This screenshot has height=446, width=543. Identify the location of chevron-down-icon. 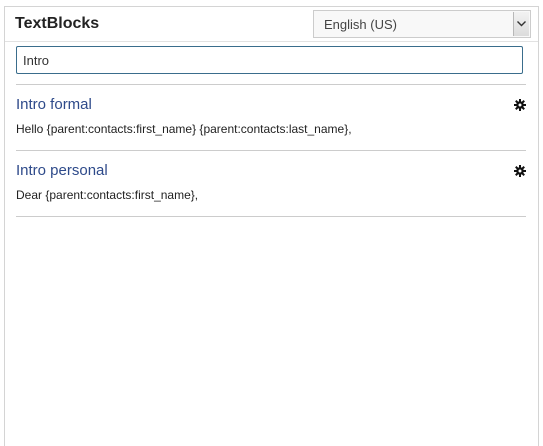
(521, 24).